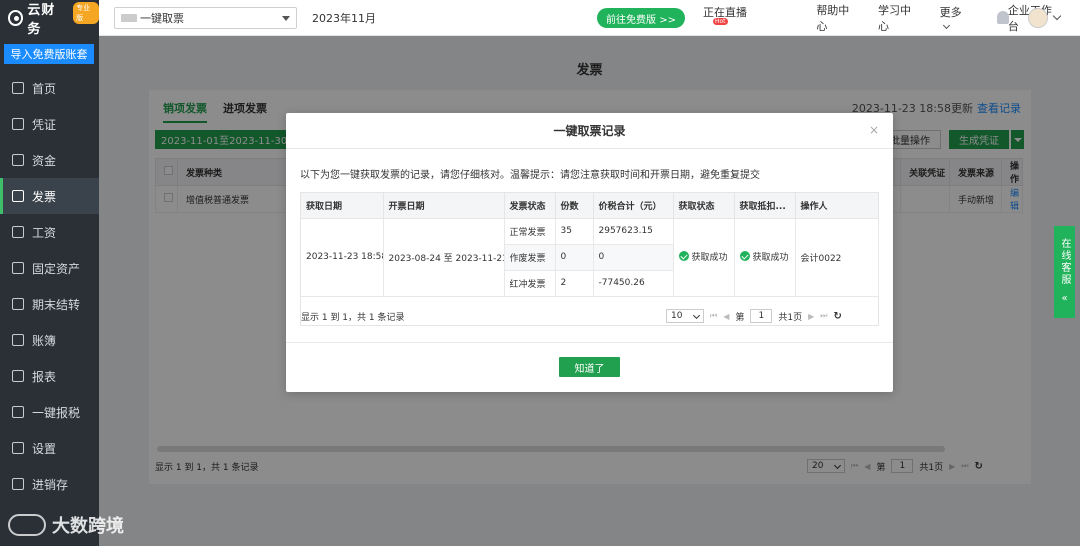 The image size is (1080, 546). What do you see at coordinates (129, 17) in the screenshot?
I see `blurred-company-prefix` at bounding box center [129, 17].